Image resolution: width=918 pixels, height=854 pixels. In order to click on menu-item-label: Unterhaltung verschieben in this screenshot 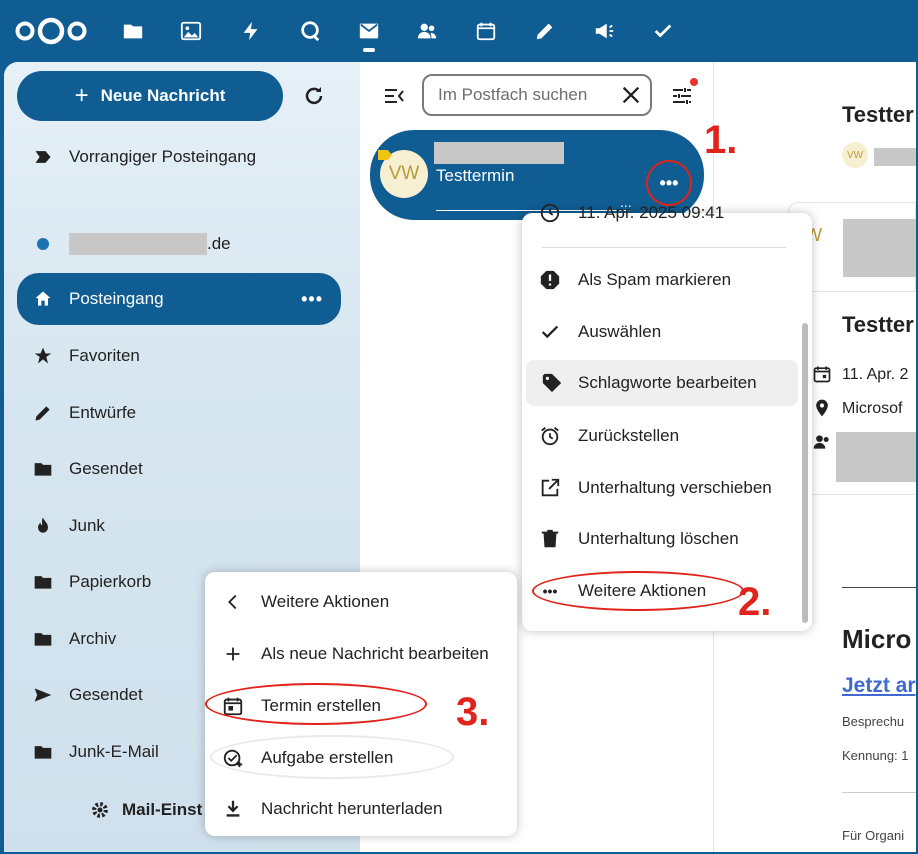, I will do `click(675, 487)`.